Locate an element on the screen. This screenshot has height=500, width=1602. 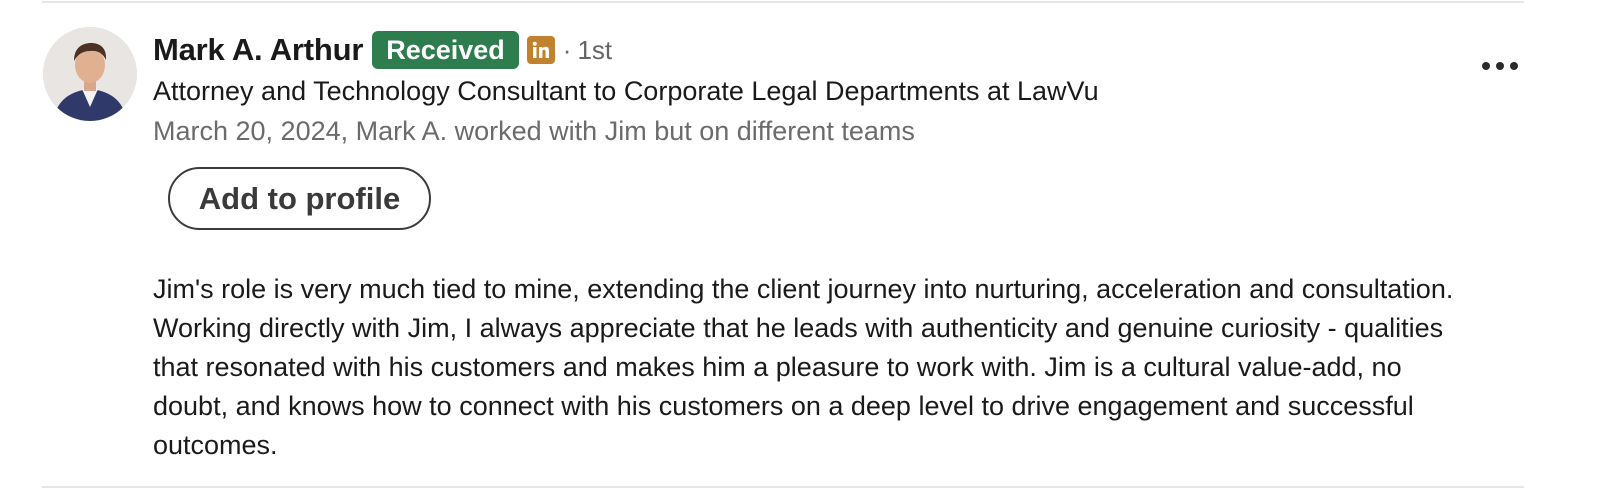
ellipsis-horizontal-icon is located at coordinates (1500, 66).